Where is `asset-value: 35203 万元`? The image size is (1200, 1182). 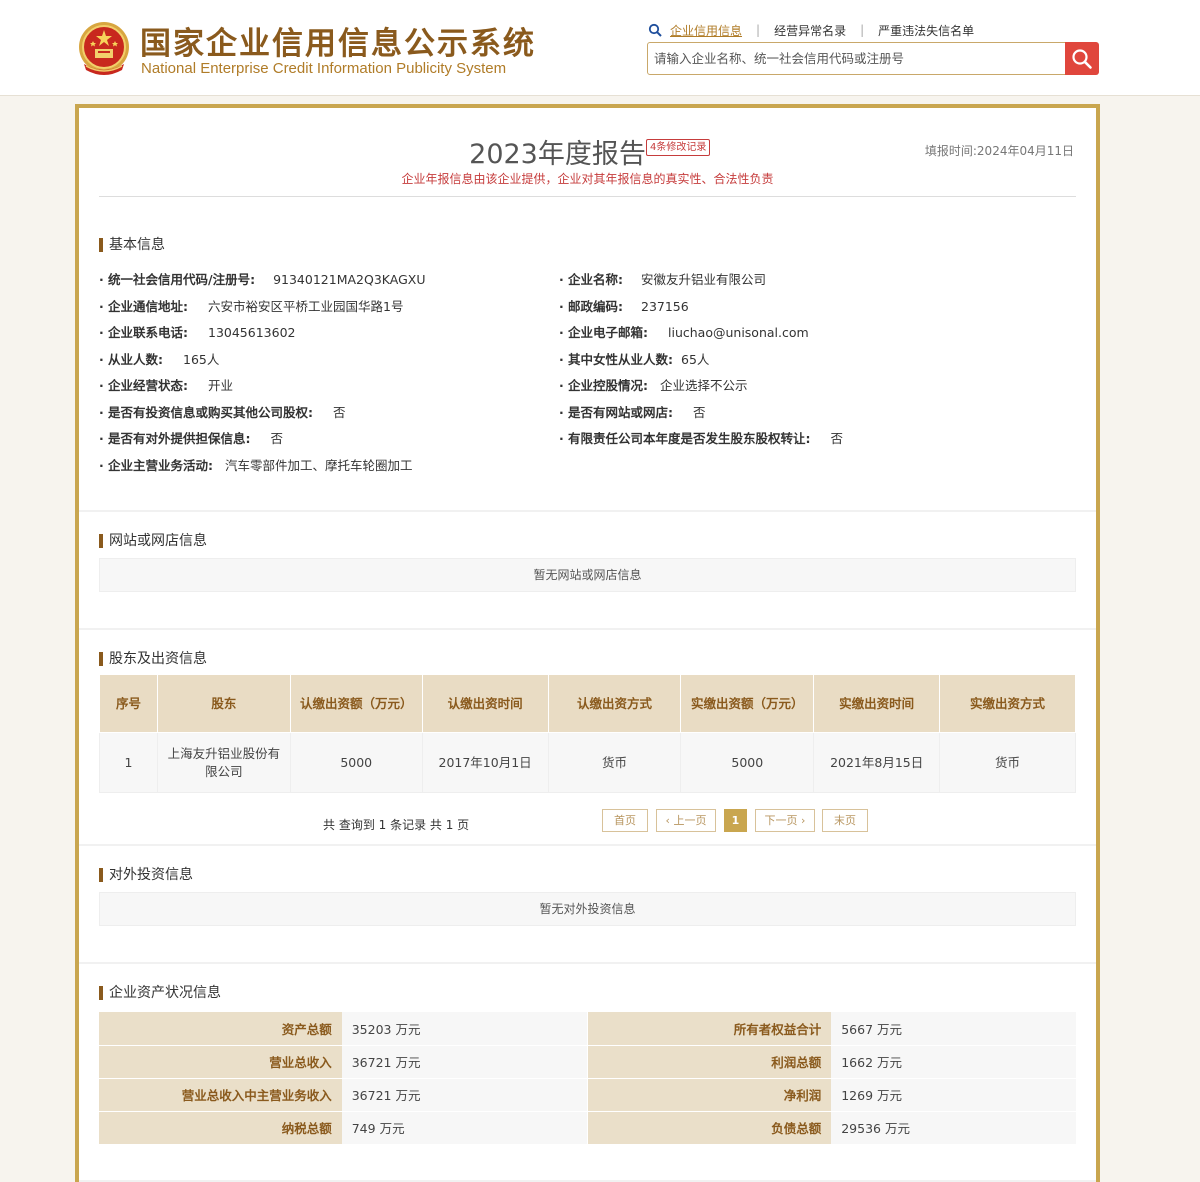
asset-value: 35203 万元 is located at coordinates (464, 1029).